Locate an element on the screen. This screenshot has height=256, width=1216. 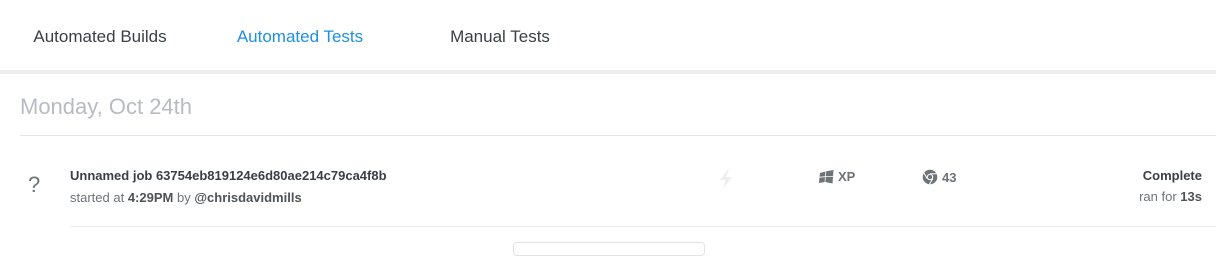
os-info: XP is located at coordinates (837, 176).